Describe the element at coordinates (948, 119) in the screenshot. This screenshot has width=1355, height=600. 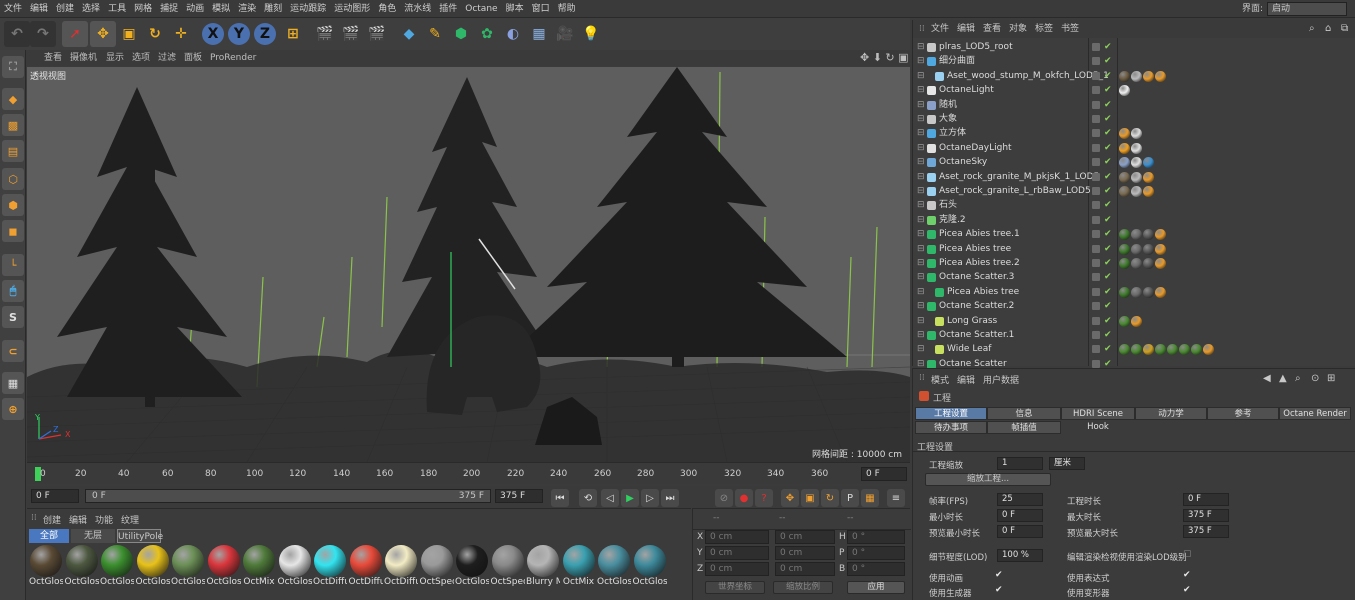
I see `object-name: 大象` at that location.